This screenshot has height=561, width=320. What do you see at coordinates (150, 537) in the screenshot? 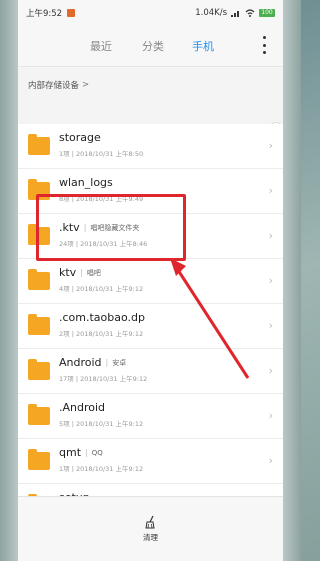
I see `clean-button: 清理` at bounding box center [150, 537].